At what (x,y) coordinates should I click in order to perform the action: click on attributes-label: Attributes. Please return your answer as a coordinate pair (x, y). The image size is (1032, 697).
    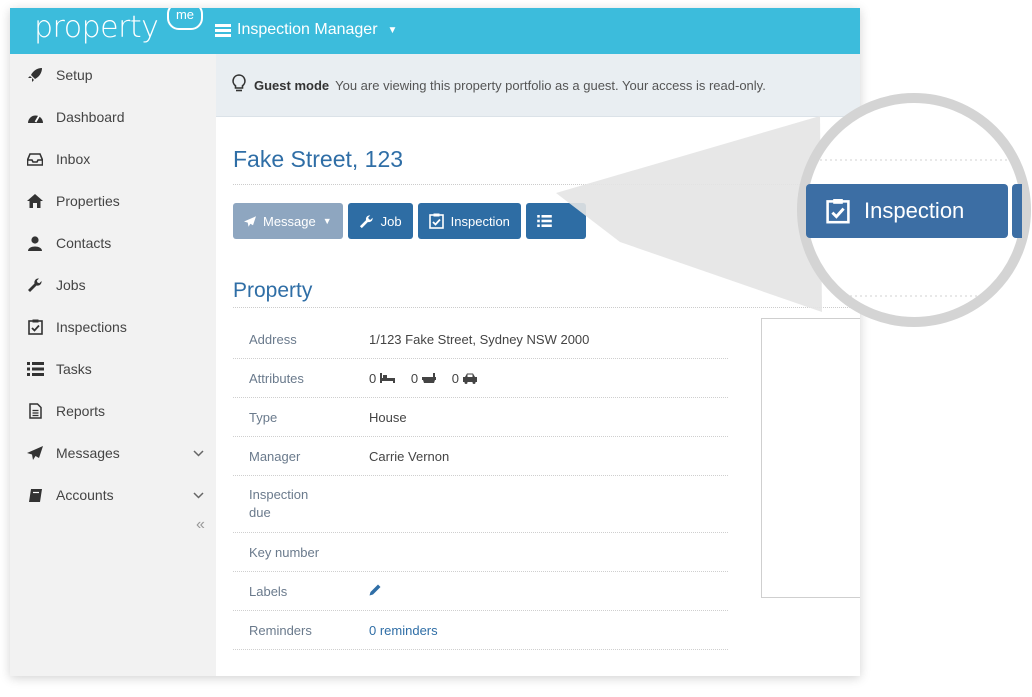
    Looking at the image, I should click on (276, 378).